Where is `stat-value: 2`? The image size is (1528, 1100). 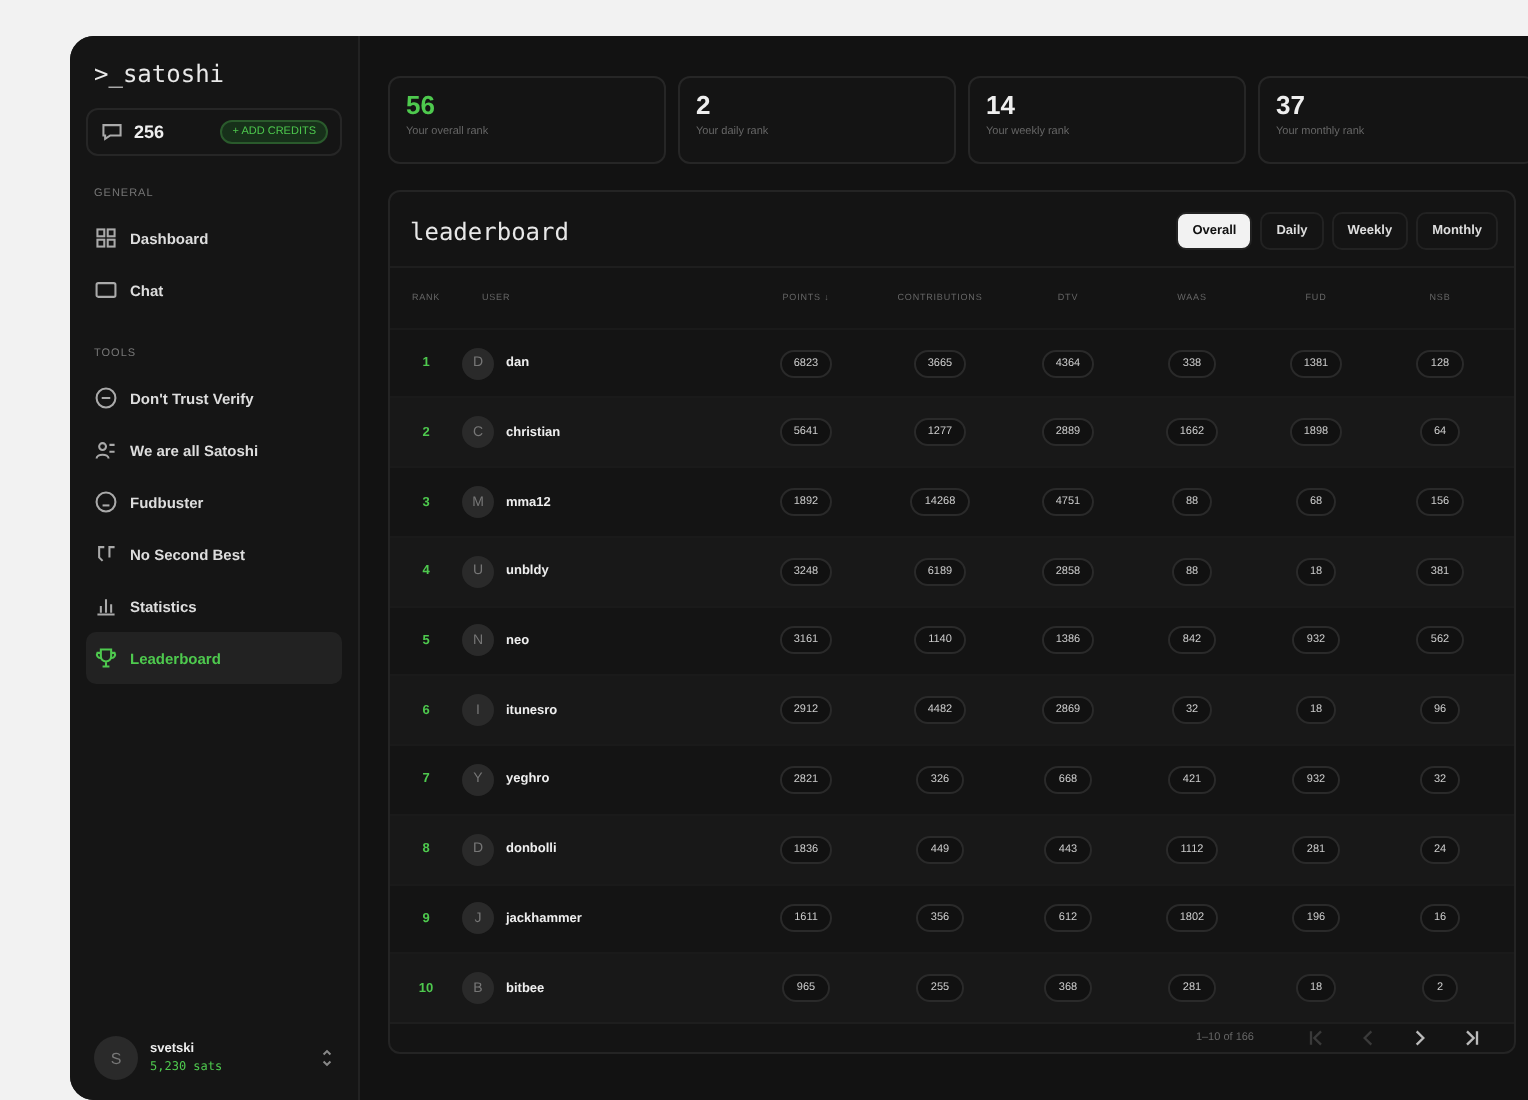
stat-value: 2 is located at coordinates (704, 105).